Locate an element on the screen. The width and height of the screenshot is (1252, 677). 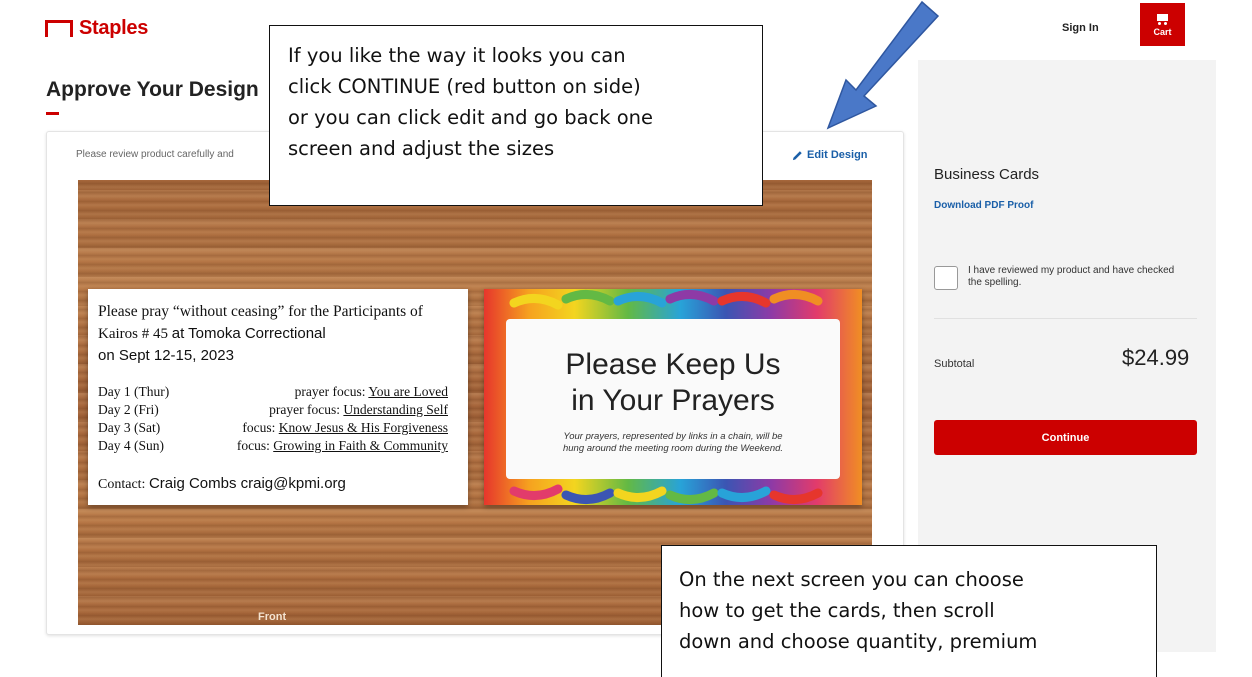
callout-line: how to get the cards, then scroll is located at coordinates (837, 610).